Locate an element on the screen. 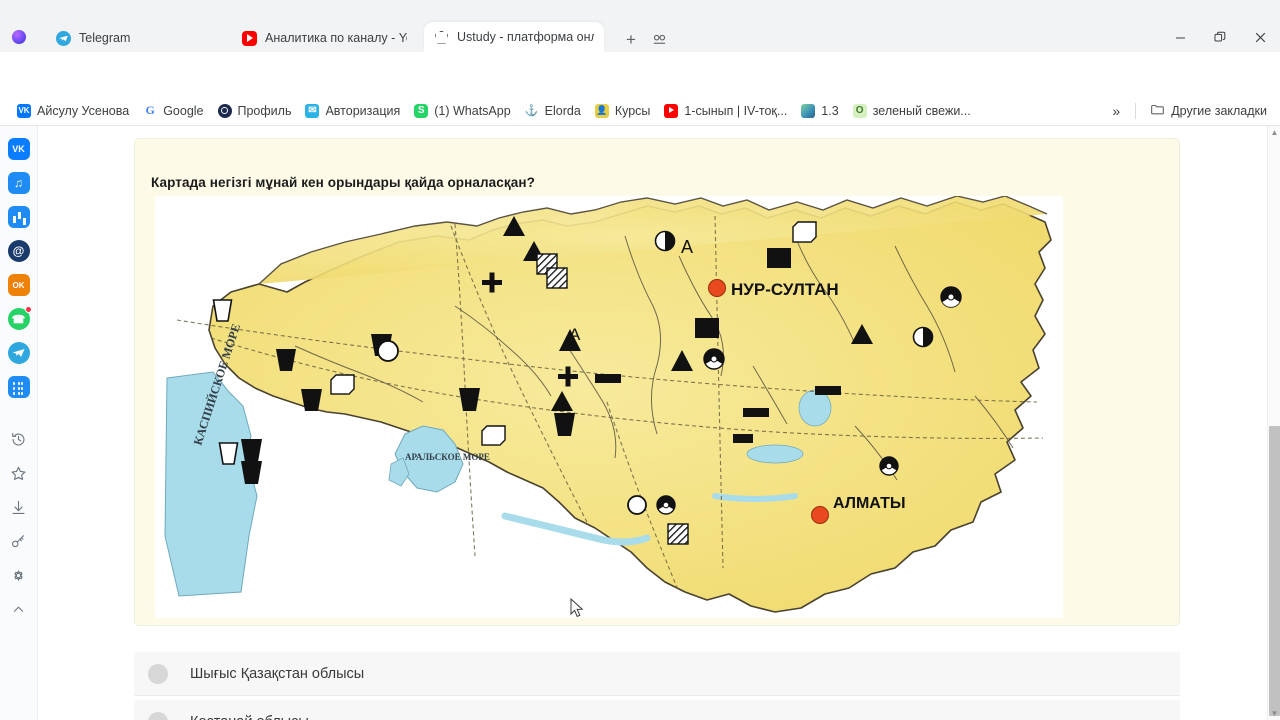 The height and width of the screenshot is (720, 1280). bookmark-item: S (1) WhatsApp is located at coordinates (462, 111).